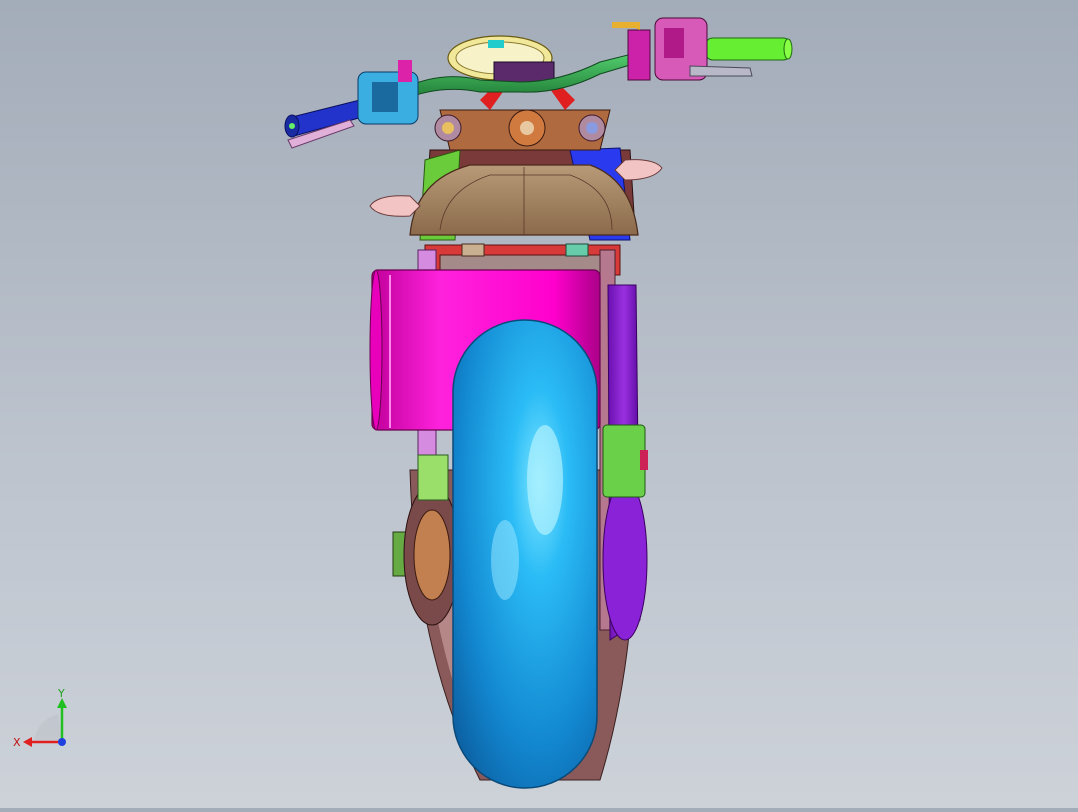 The width and height of the screenshot is (1078, 812). Describe the element at coordinates (325, 124) in the screenshot. I see `left-grip` at that location.